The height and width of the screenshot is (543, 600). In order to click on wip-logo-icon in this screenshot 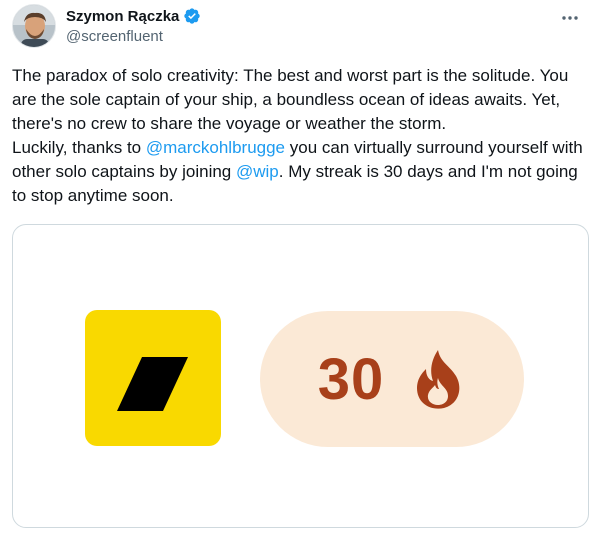, I will do `click(152, 384)`.